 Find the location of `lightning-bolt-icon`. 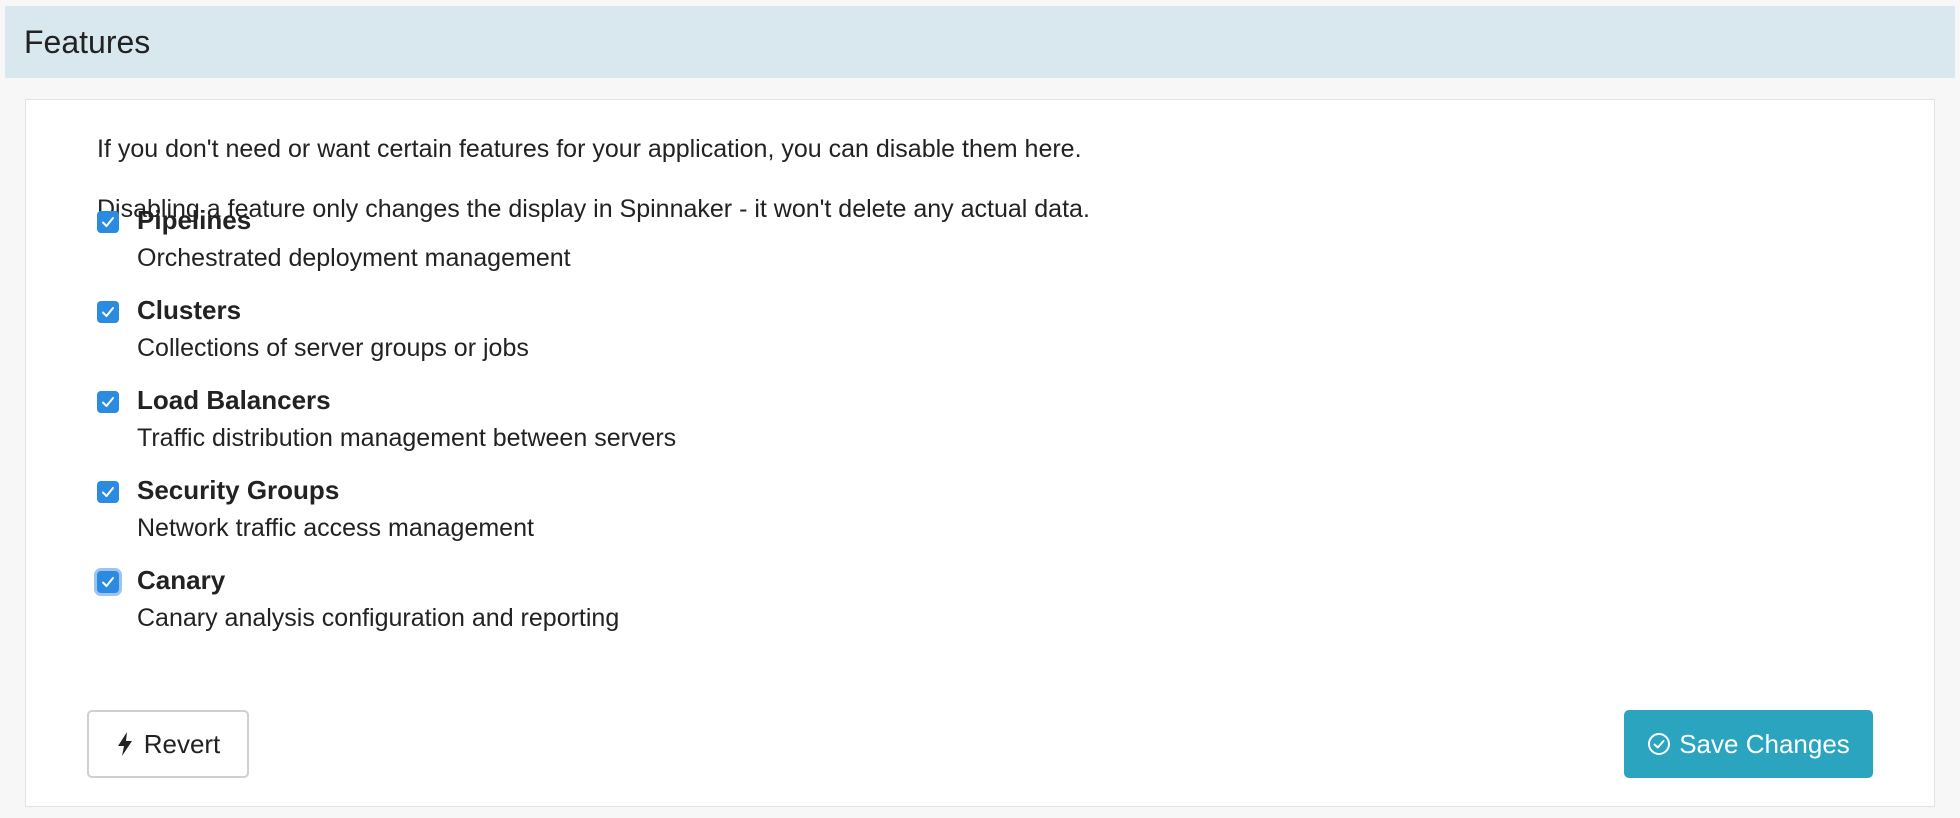

lightning-bolt-icon is located at coordinates (125, 744).